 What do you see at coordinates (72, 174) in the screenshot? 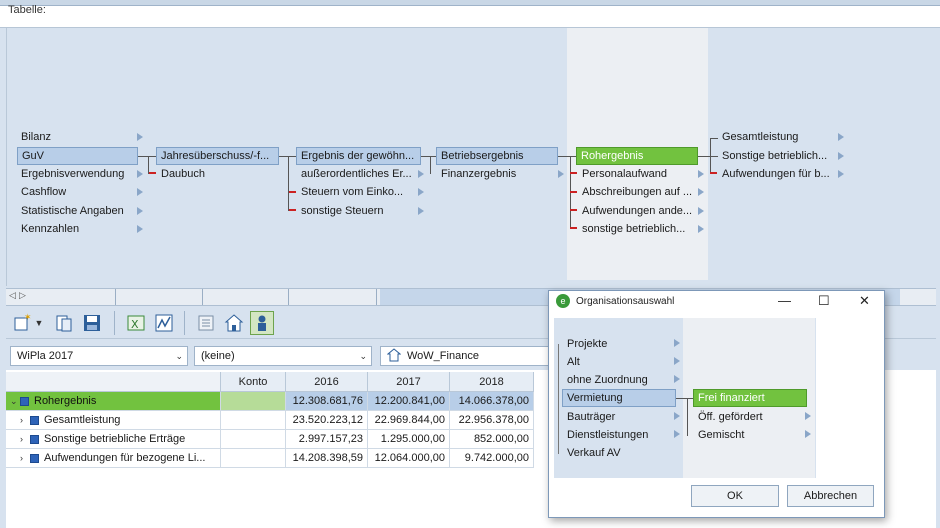
I see `tree-item-ergebnisverwendung: Ergebnisverwendung` at bounding box center [72, 174].